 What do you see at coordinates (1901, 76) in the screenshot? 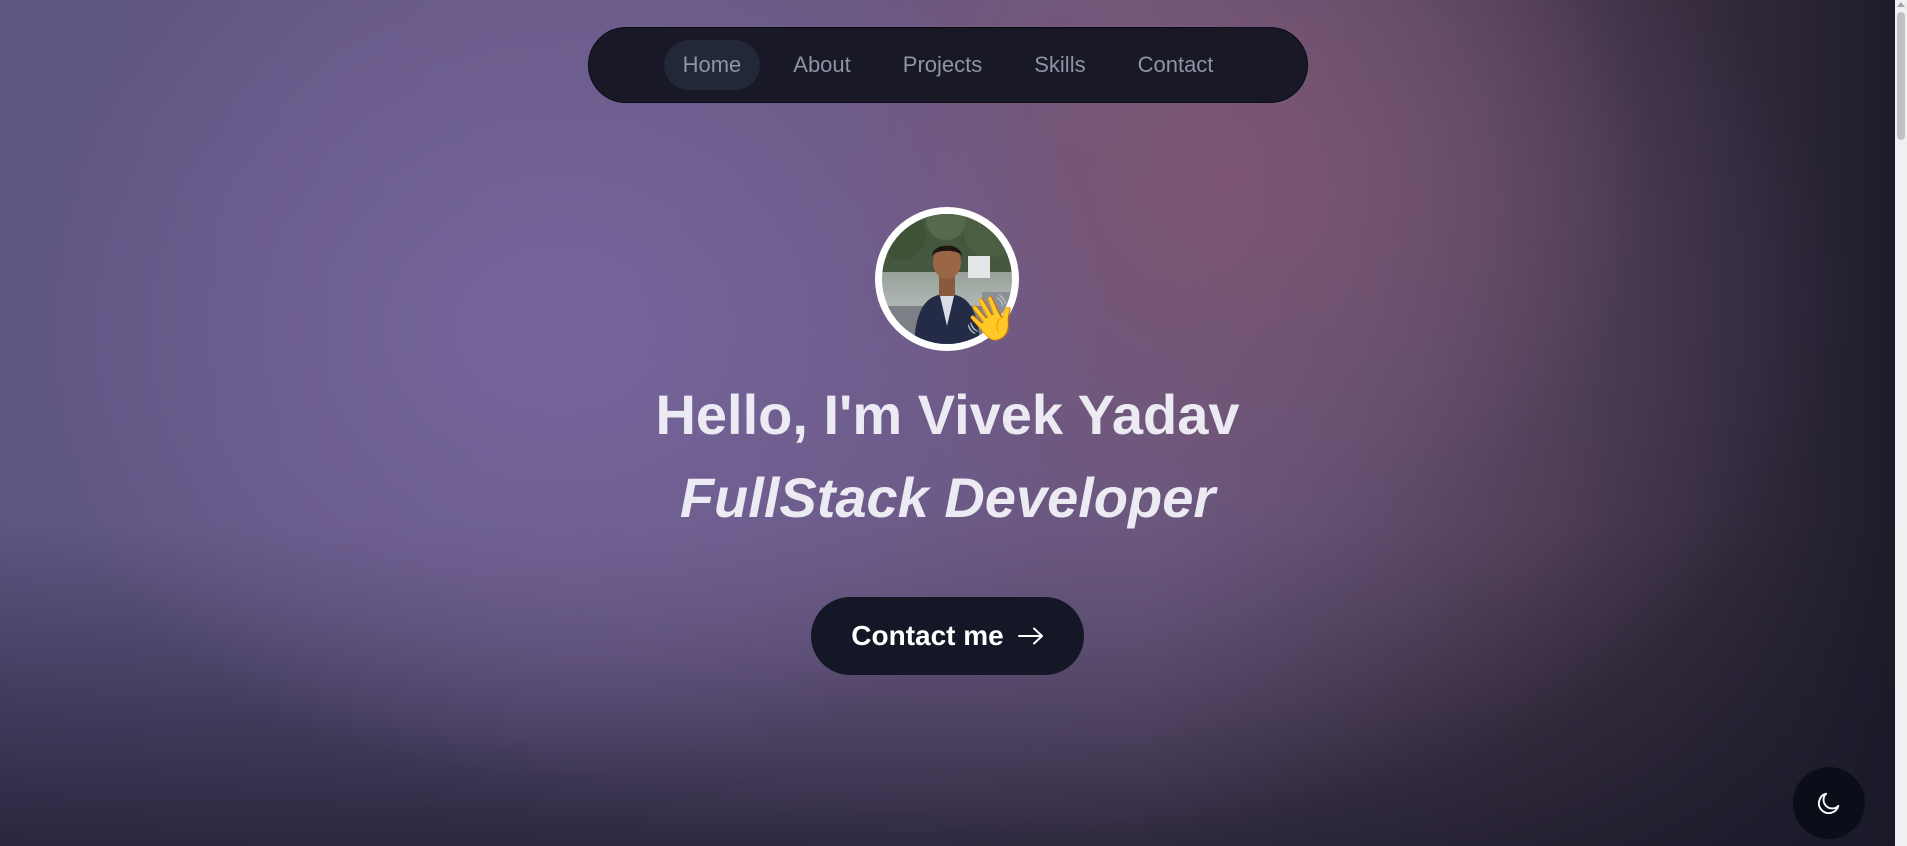
I see `scrollbar-thumb` at bounding box center [1901, 76].